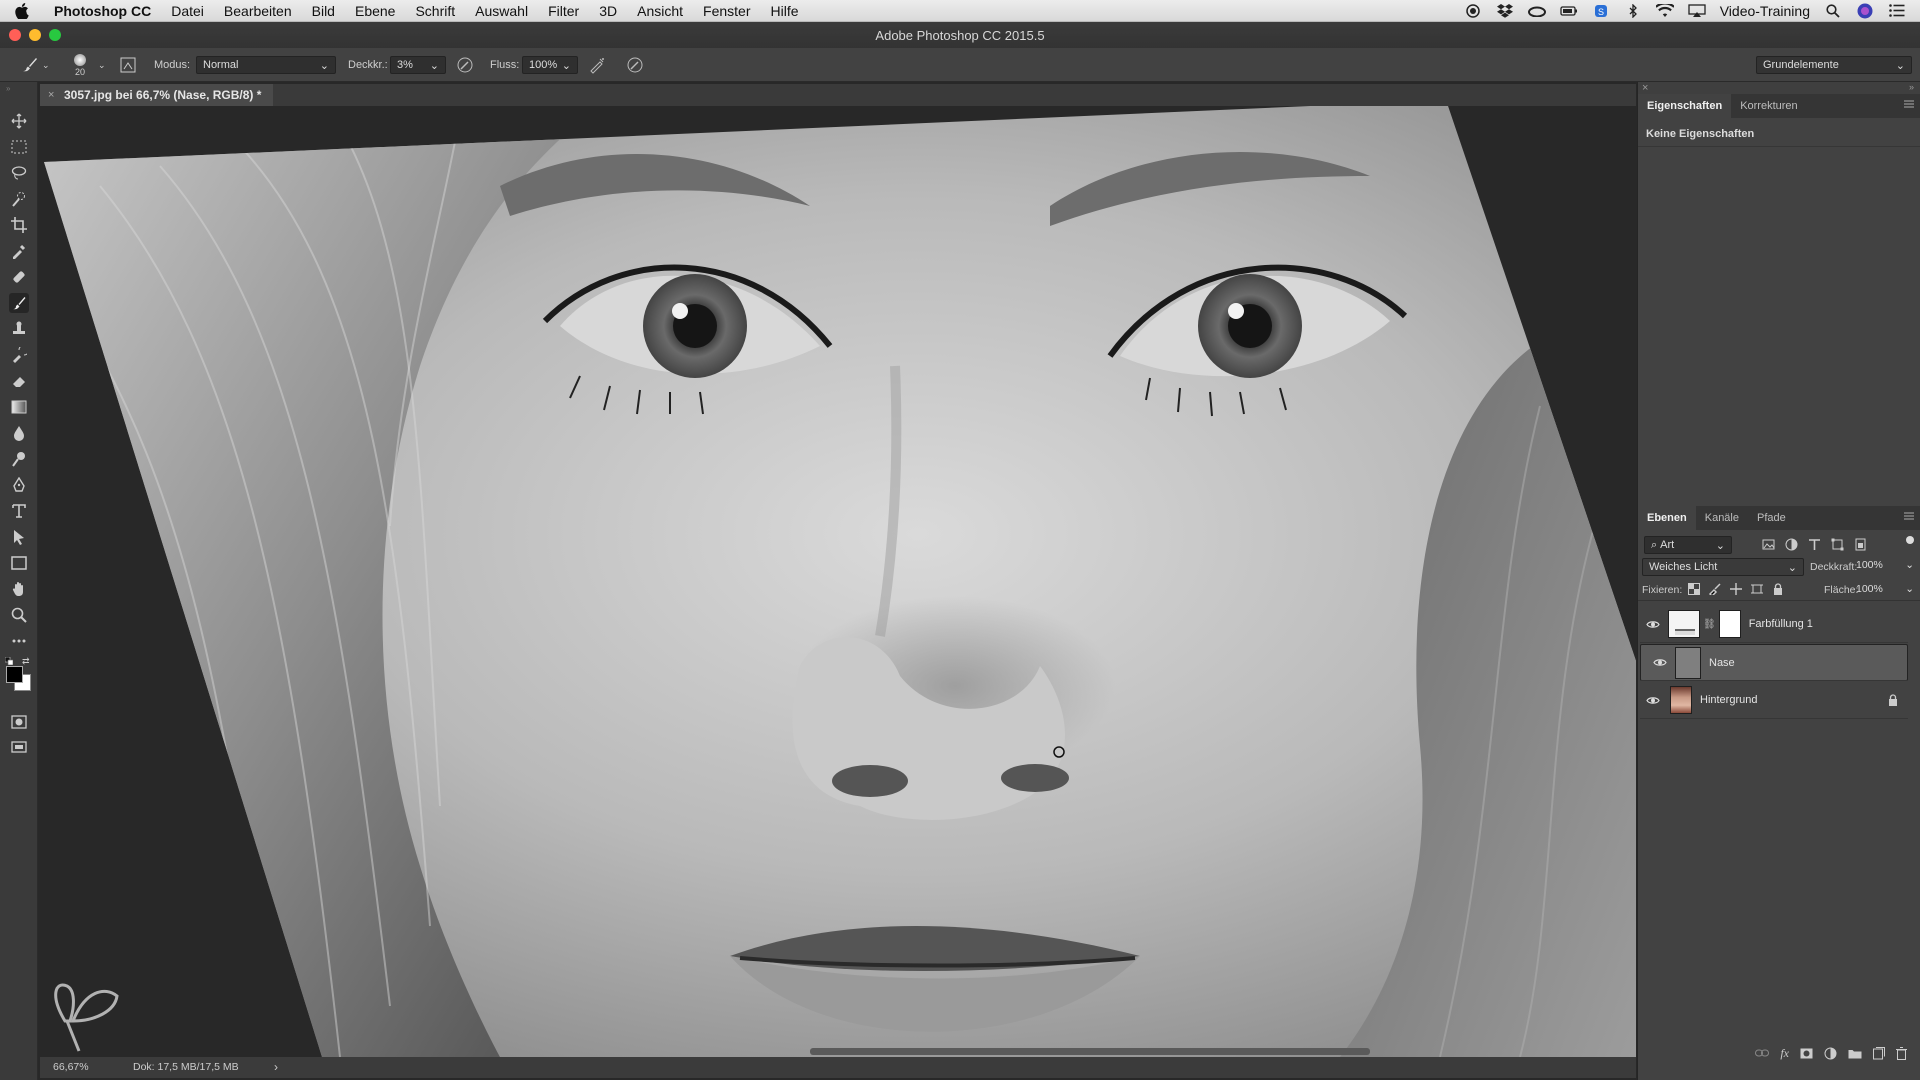 This screenshot has width=1920, height=1080. What do you see at coordinates (1505, 11) in the screenshot?
I see `dropbox-icon` at bounding box center [1505, 11].